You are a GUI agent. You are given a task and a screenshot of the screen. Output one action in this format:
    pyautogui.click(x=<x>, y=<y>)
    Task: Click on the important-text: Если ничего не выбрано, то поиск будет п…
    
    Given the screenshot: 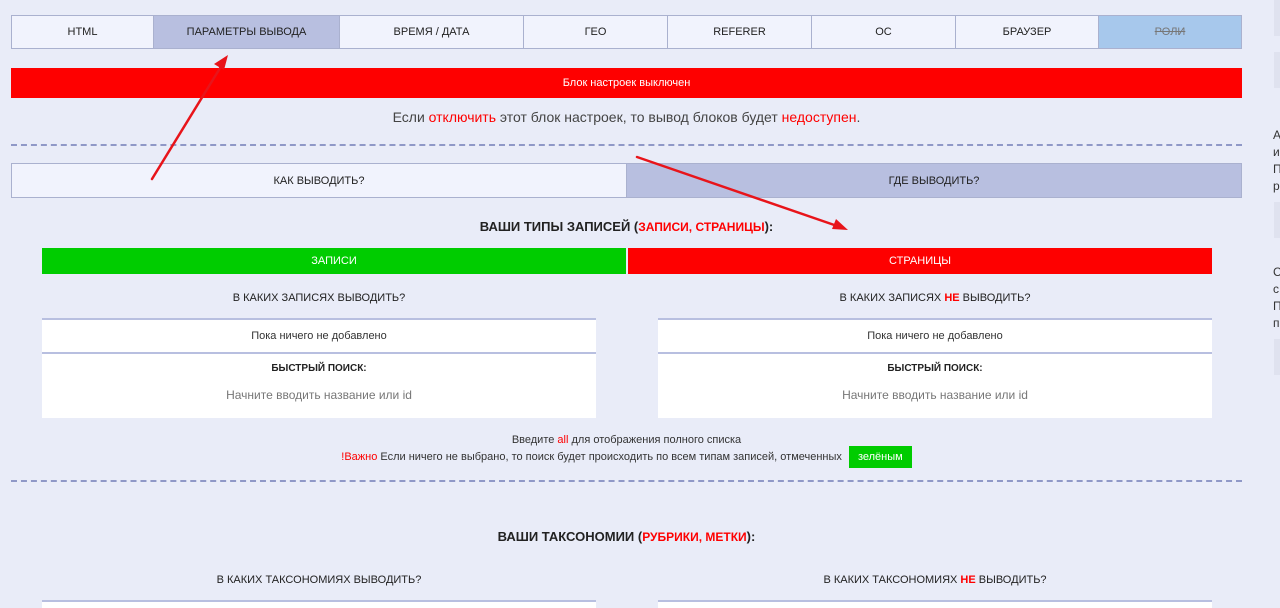 What is the action you would take?
    pyautogui.click(x=611, y=456)
    